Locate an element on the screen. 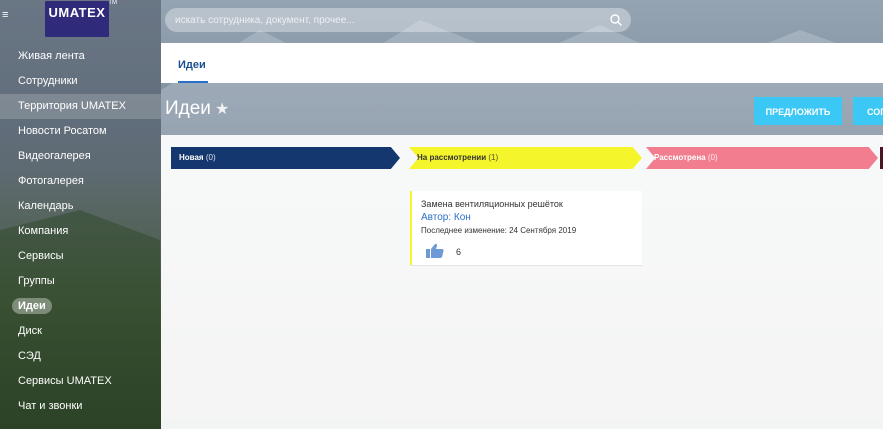 This screenshot has width=883, height=429. sidebar-item-label: Сервисы UMATEX is located at coordinates (65, 381).